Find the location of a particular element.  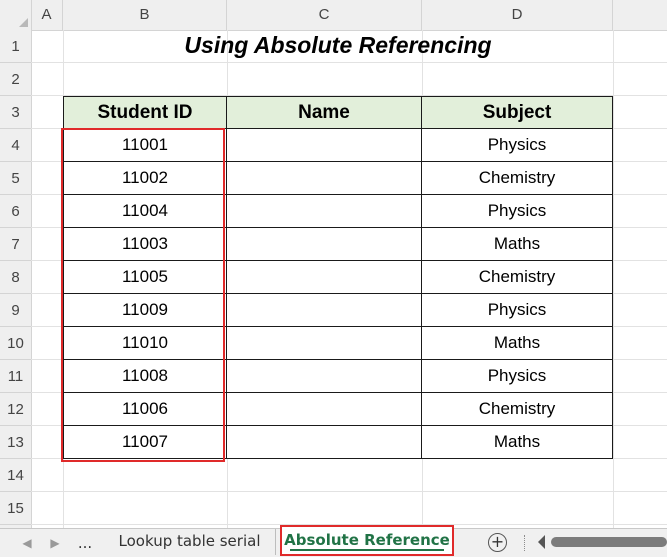

student-id-cell: 11002 is located at coordinates (145, 178).